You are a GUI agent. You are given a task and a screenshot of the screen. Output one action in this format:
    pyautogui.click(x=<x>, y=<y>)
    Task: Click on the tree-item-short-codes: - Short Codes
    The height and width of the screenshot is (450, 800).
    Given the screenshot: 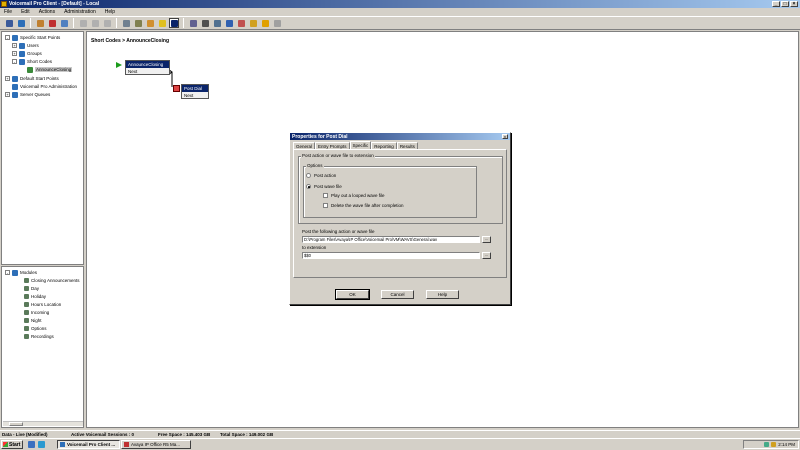 What is the action you would take?
    pyautogui.click(x=32, y=61)
    